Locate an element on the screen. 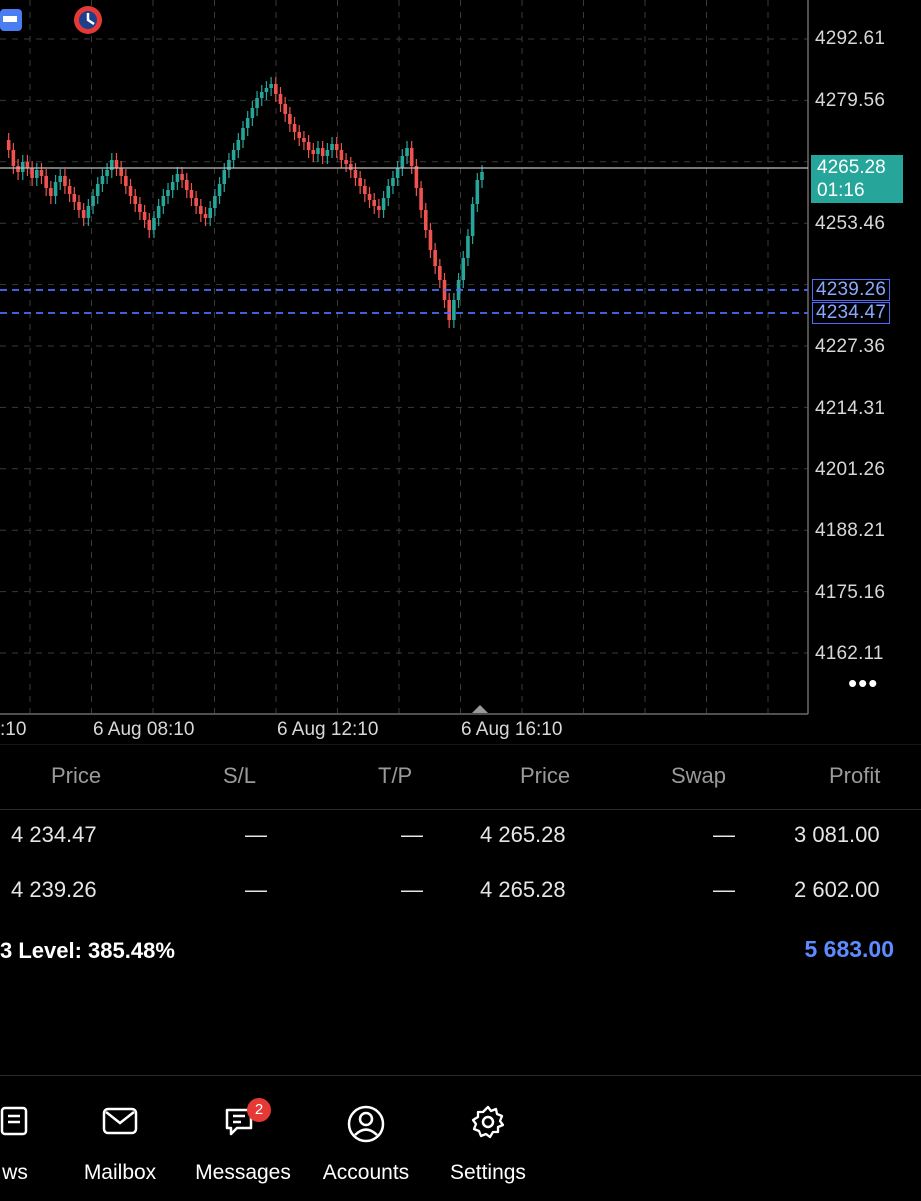 The height and width of the screenshot is (1201, 921). nav-settings: Settings is located at coordinates (488, 1138).